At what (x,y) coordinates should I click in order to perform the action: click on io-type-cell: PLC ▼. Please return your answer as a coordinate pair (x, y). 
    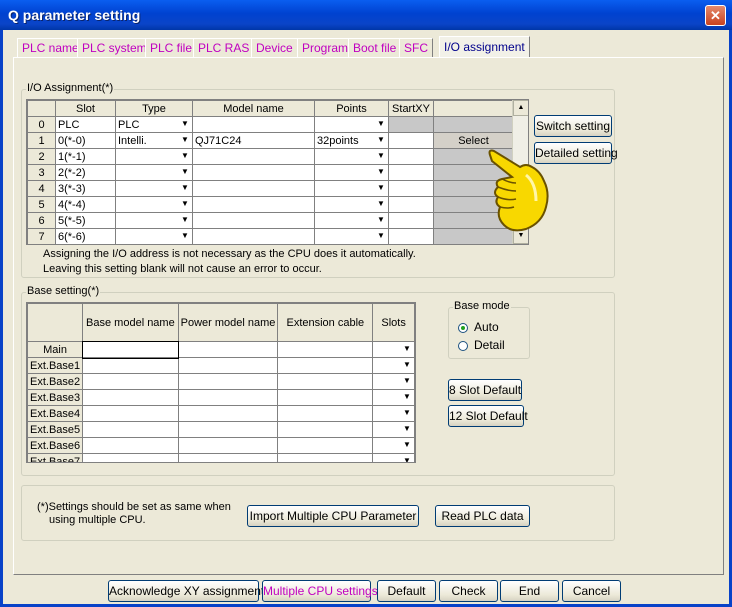
    Looking at the image, I should click on (154, 124).